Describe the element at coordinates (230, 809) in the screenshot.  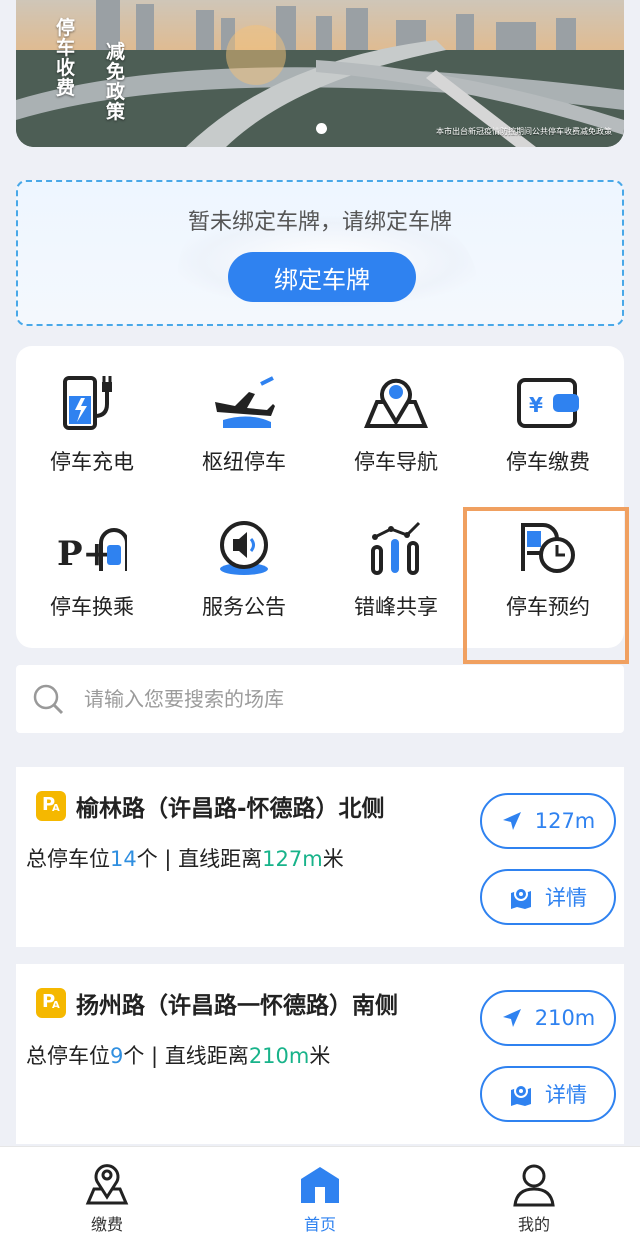
I see `parking-lot-name: 榆林路（许昌路-怀德路）北侧` at that location.